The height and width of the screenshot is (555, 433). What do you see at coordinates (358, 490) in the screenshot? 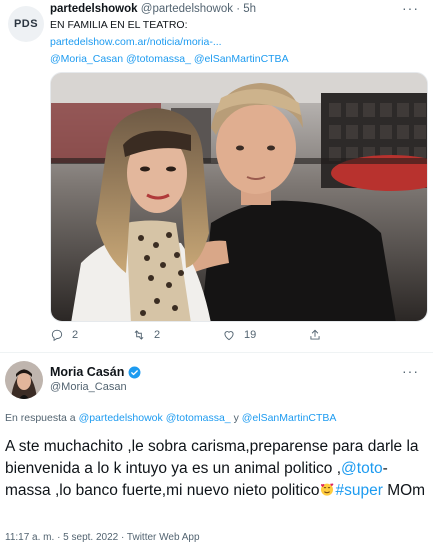
I see `tweet-hashtag-super: #super` at bounding box center [358, 490].